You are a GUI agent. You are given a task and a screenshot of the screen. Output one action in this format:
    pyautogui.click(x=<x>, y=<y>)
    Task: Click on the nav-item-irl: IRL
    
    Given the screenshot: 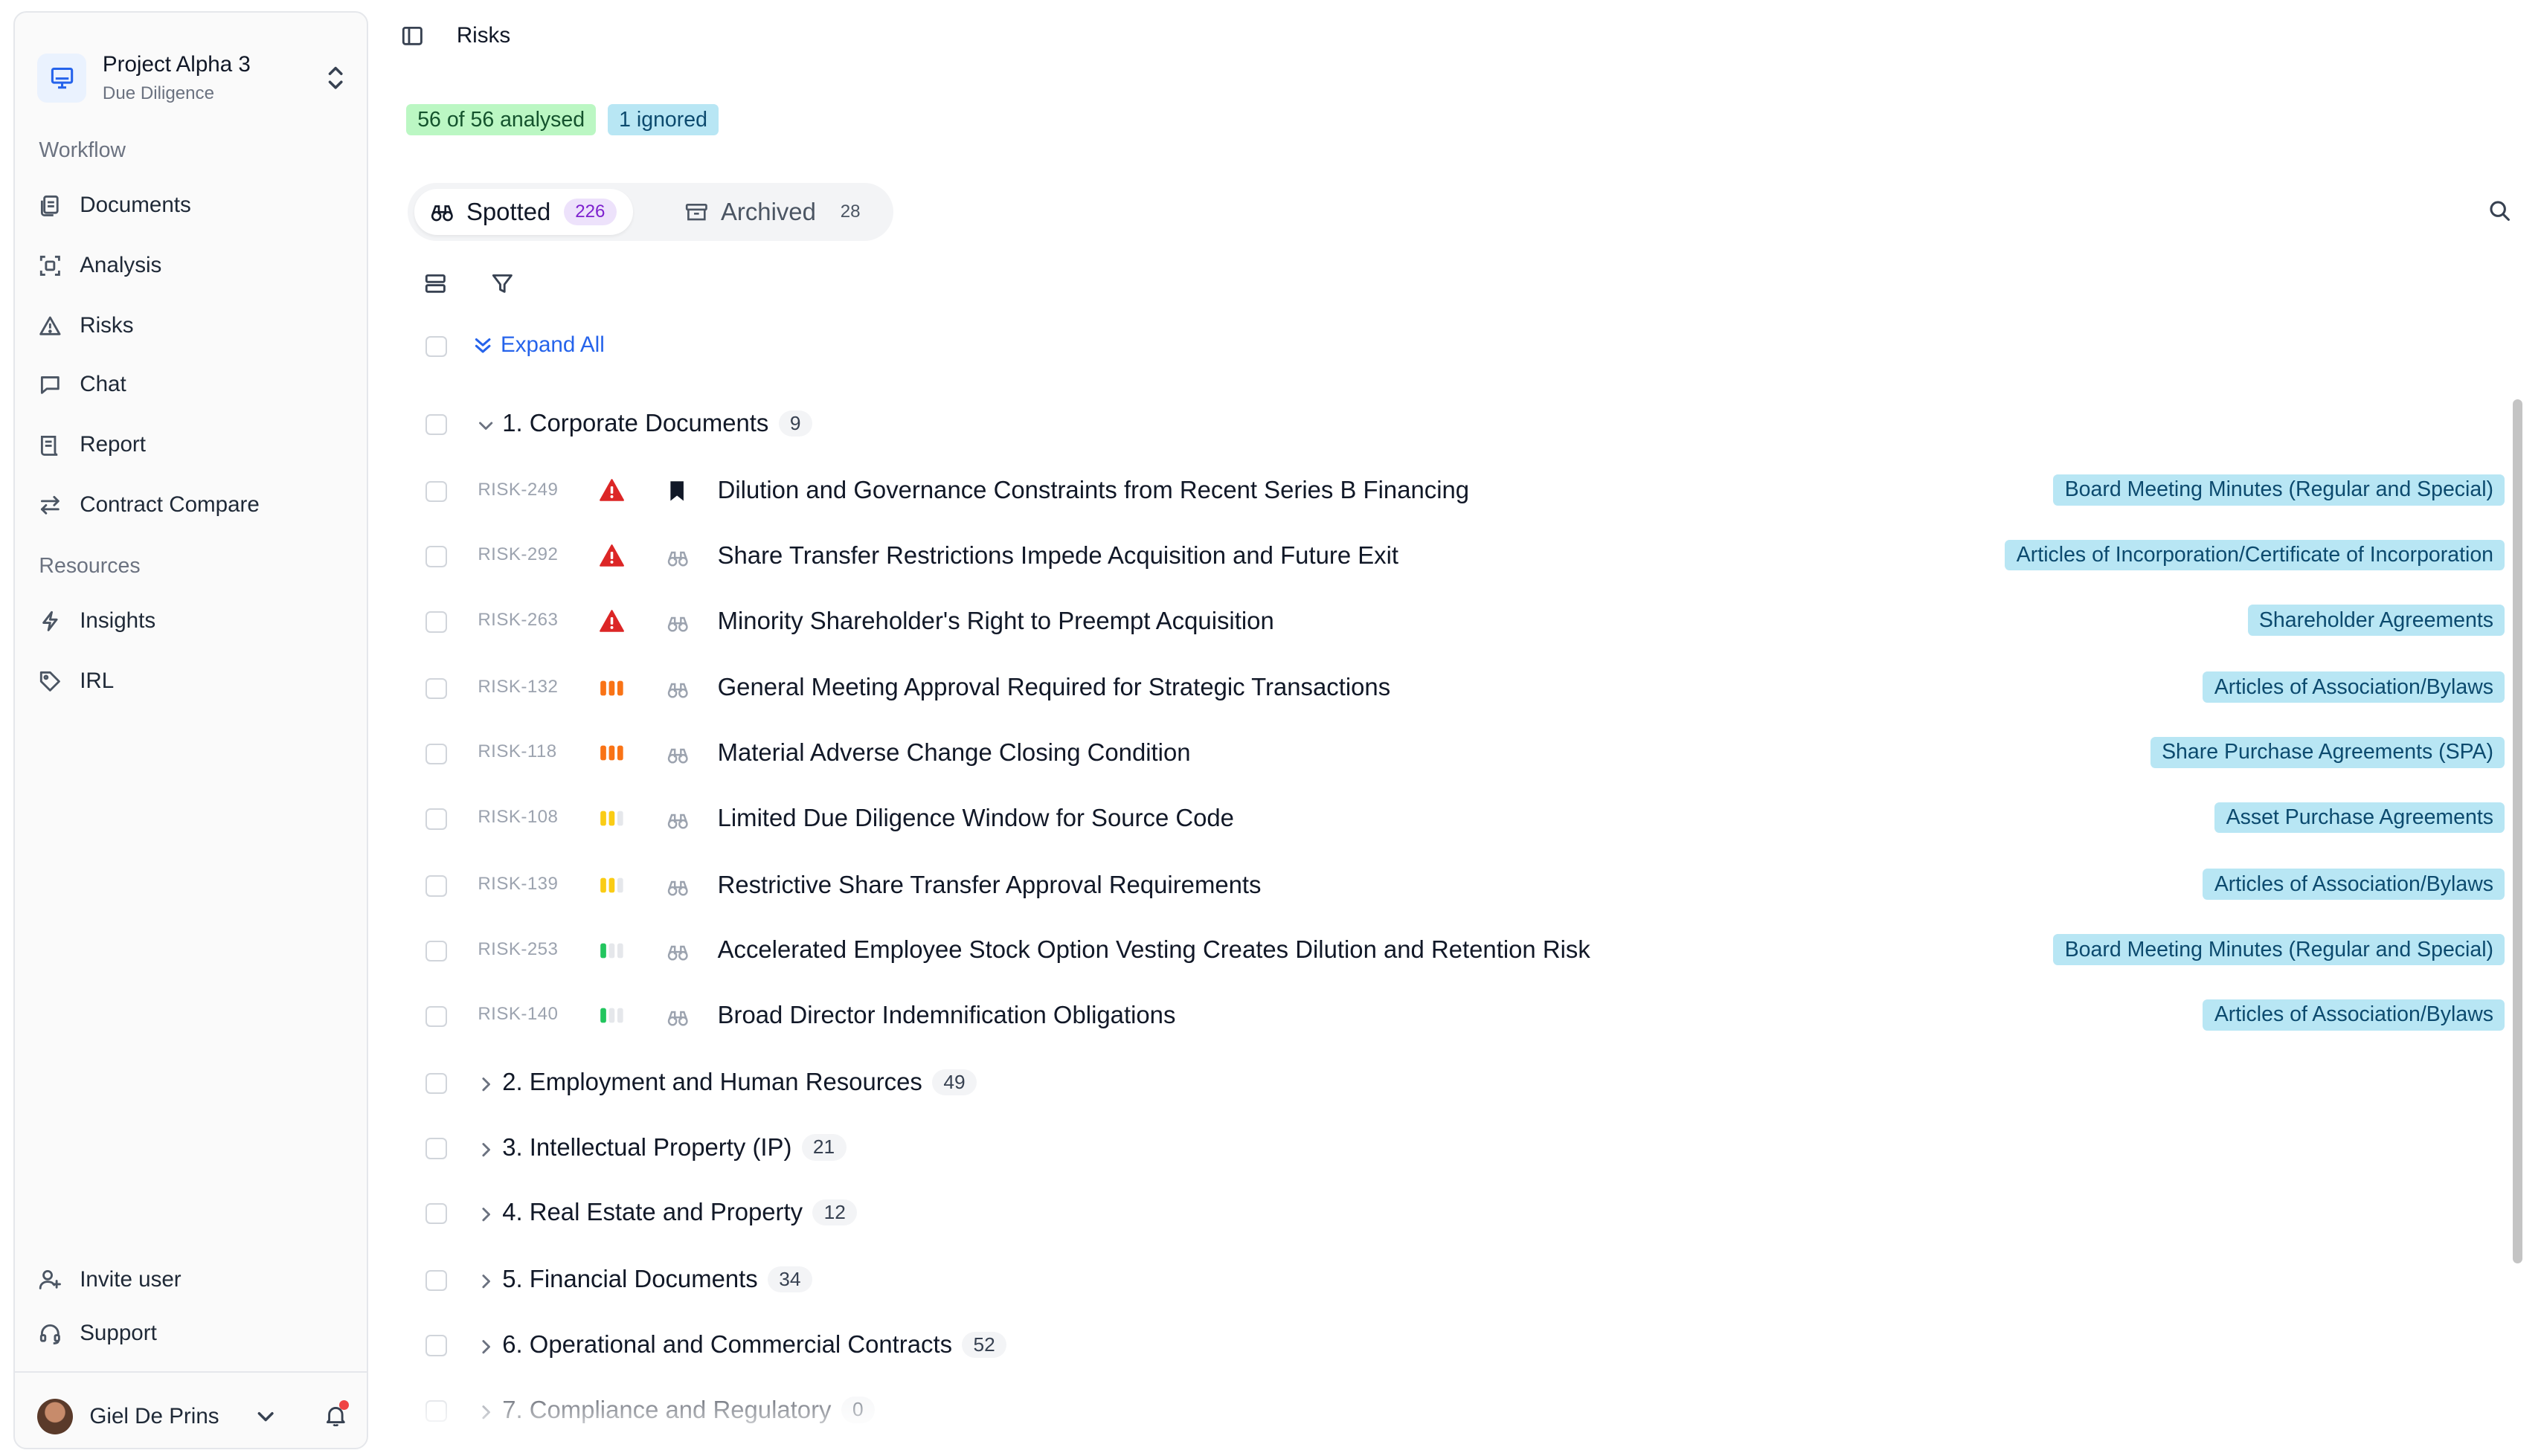 What is the action you would take?
    pyautogui.click(x=197, y=682)
    